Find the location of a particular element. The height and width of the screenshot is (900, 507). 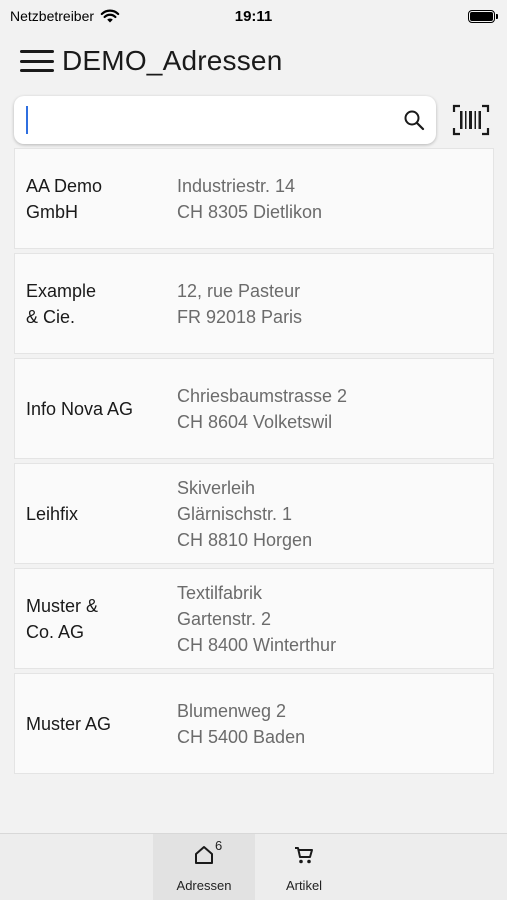

address-line: Industriestr. 14 is located at coordinates (236, 185).